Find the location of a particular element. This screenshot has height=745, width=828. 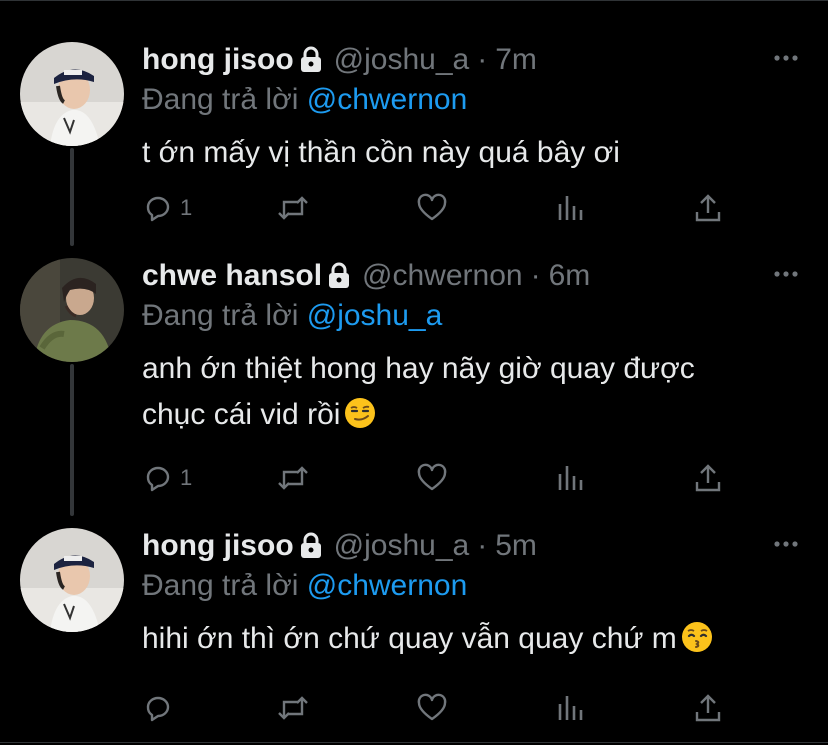

tweet-text-line: hihi ớn thì ớn chứ quay vẫn quay chứ m is located at coordinates (409, 638).